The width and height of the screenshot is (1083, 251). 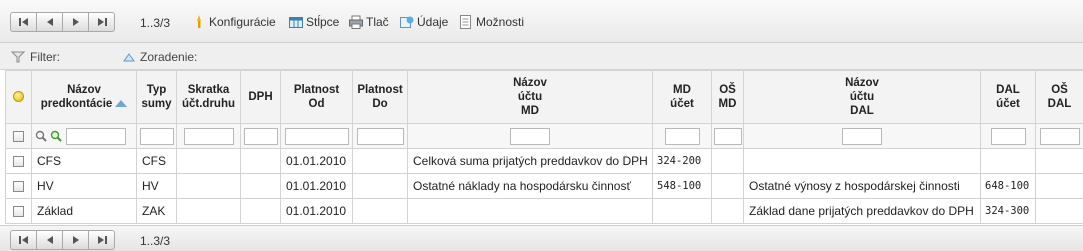 What do you see at coordinates (199, 22) in the screenshot?
I see `config-icon` at bounding box center [199, 22].